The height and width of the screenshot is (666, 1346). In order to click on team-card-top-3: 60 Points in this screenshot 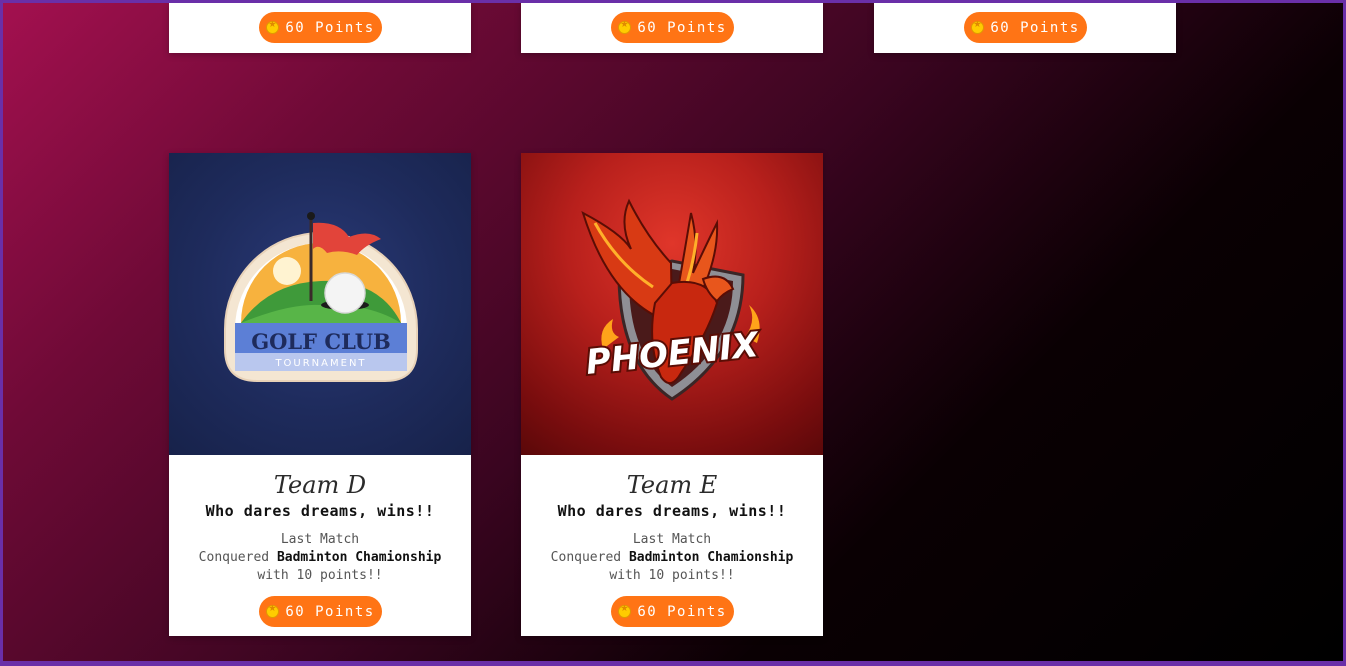, I will do `click(1025, 28)`.